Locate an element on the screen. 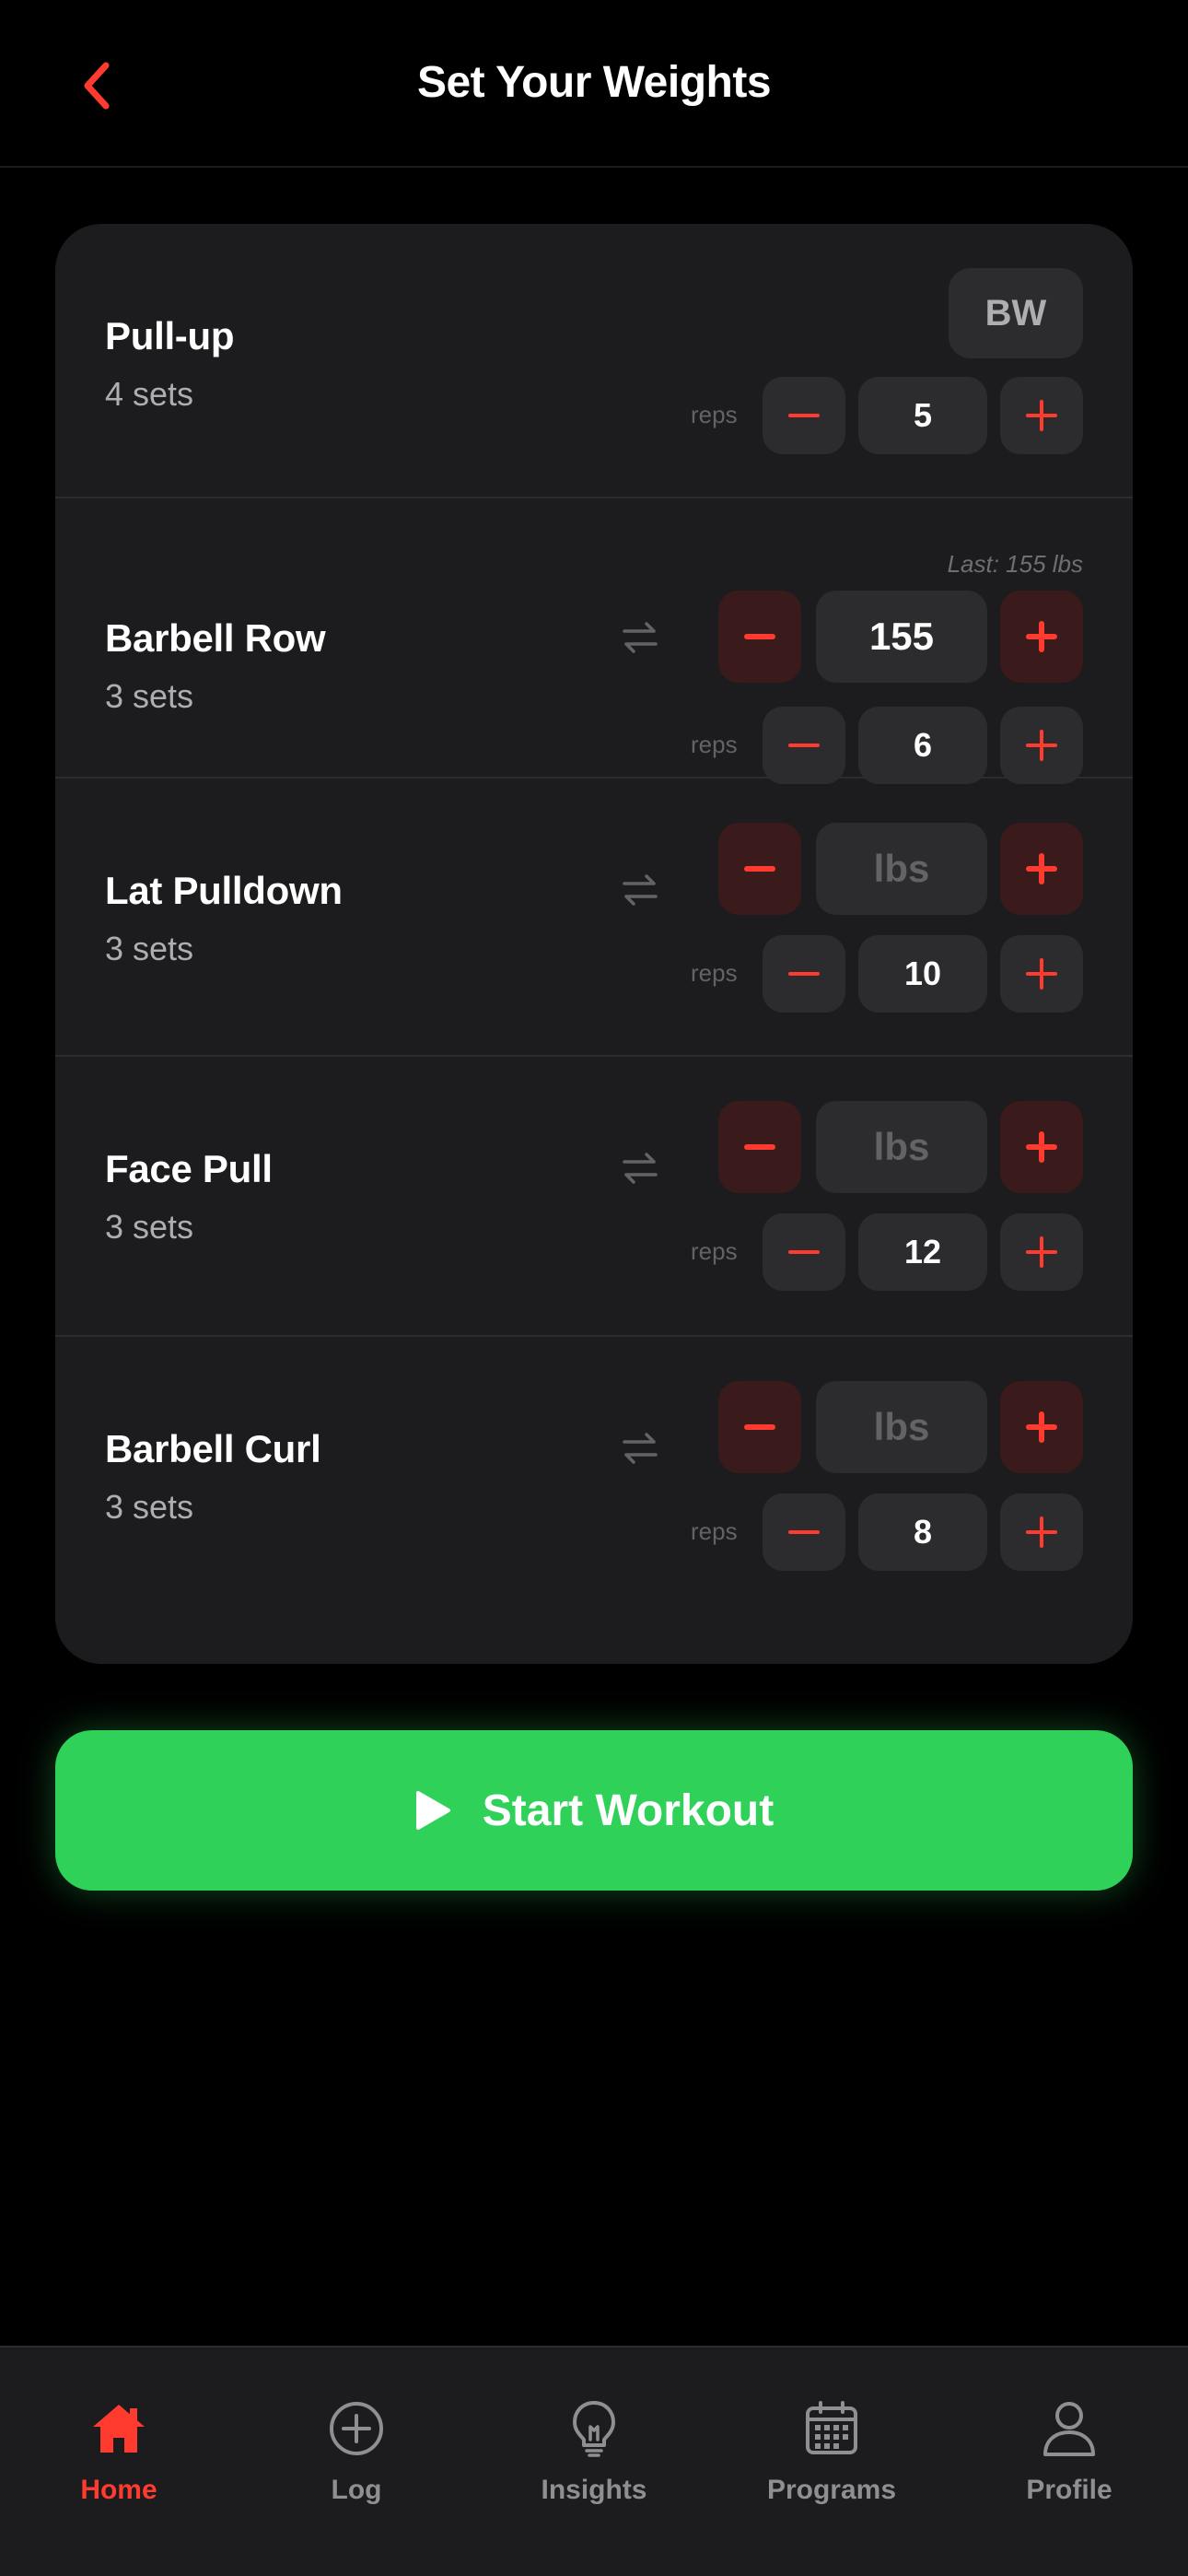 Image resolution: width=1188 pixels, height=2576 pixels. plus-circle-icon is located at coordinates (356, 2428).